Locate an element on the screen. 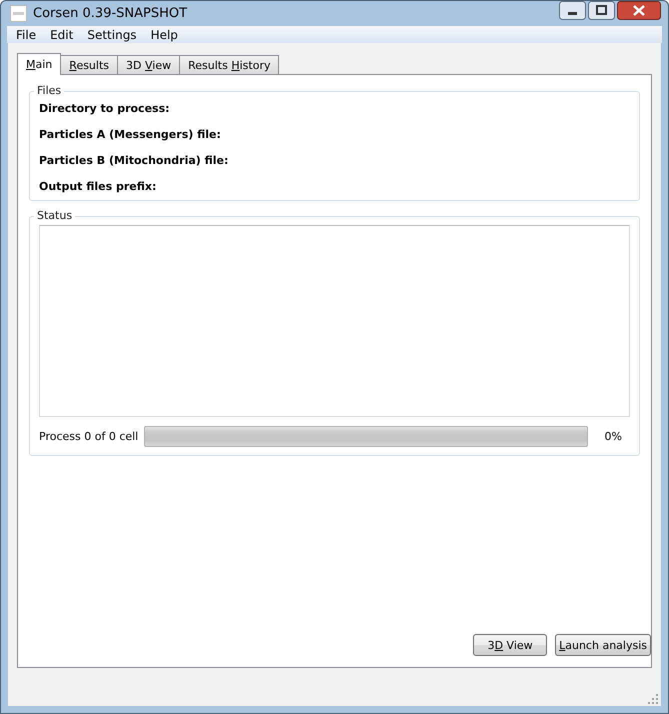  maximize-icon is located at coordinates (601, 10).